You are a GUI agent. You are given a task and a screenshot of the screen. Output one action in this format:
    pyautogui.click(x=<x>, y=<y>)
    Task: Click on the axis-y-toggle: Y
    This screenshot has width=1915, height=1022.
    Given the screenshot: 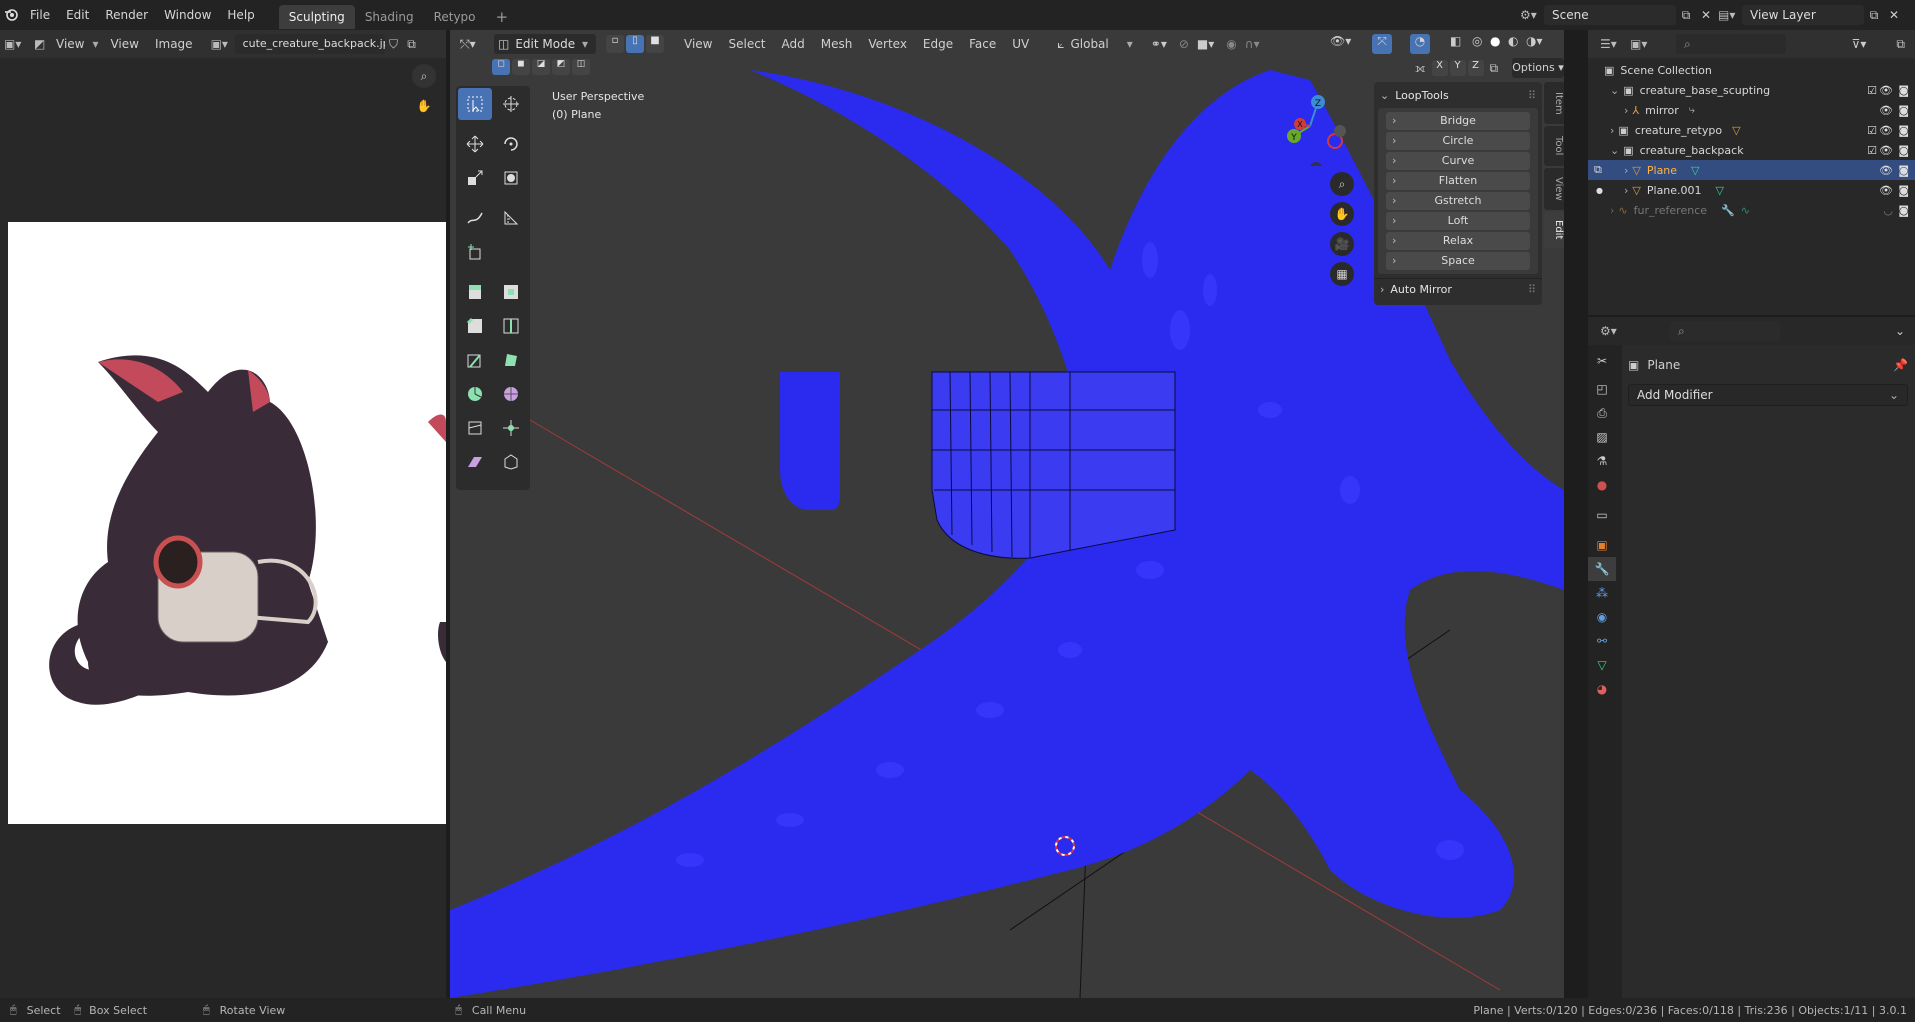 What is the action you would take?
    pyautogui.click(x=1457, y=68)
    